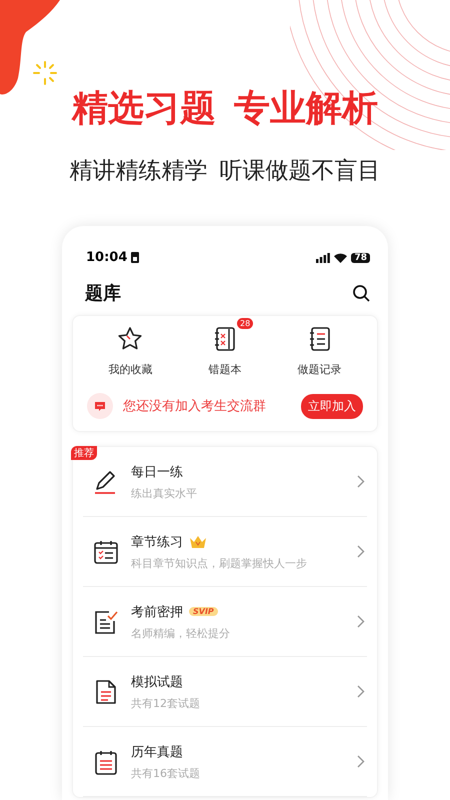 This screenshot has height=800, width=450. Describe the element at coordinates (225, 552) in the screenshot. I see `list-item: 章节练习 科目章节知识点，刷题掌握快人一步` at that location.